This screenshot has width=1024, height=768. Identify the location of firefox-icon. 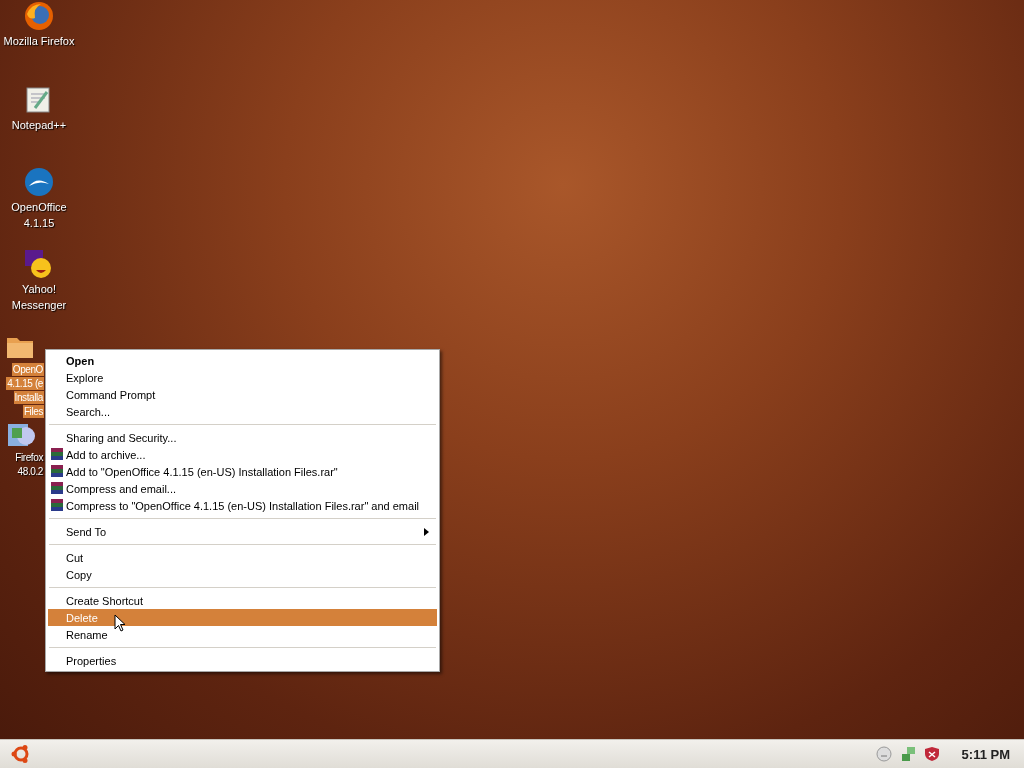
(39, 16).